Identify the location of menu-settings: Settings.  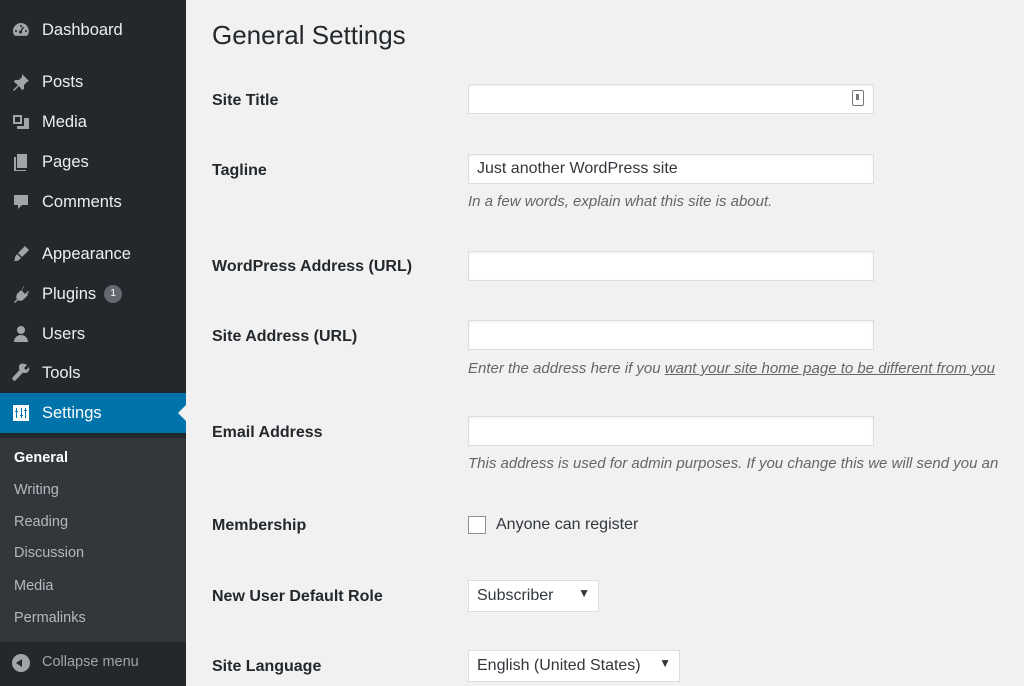
(93, 413).